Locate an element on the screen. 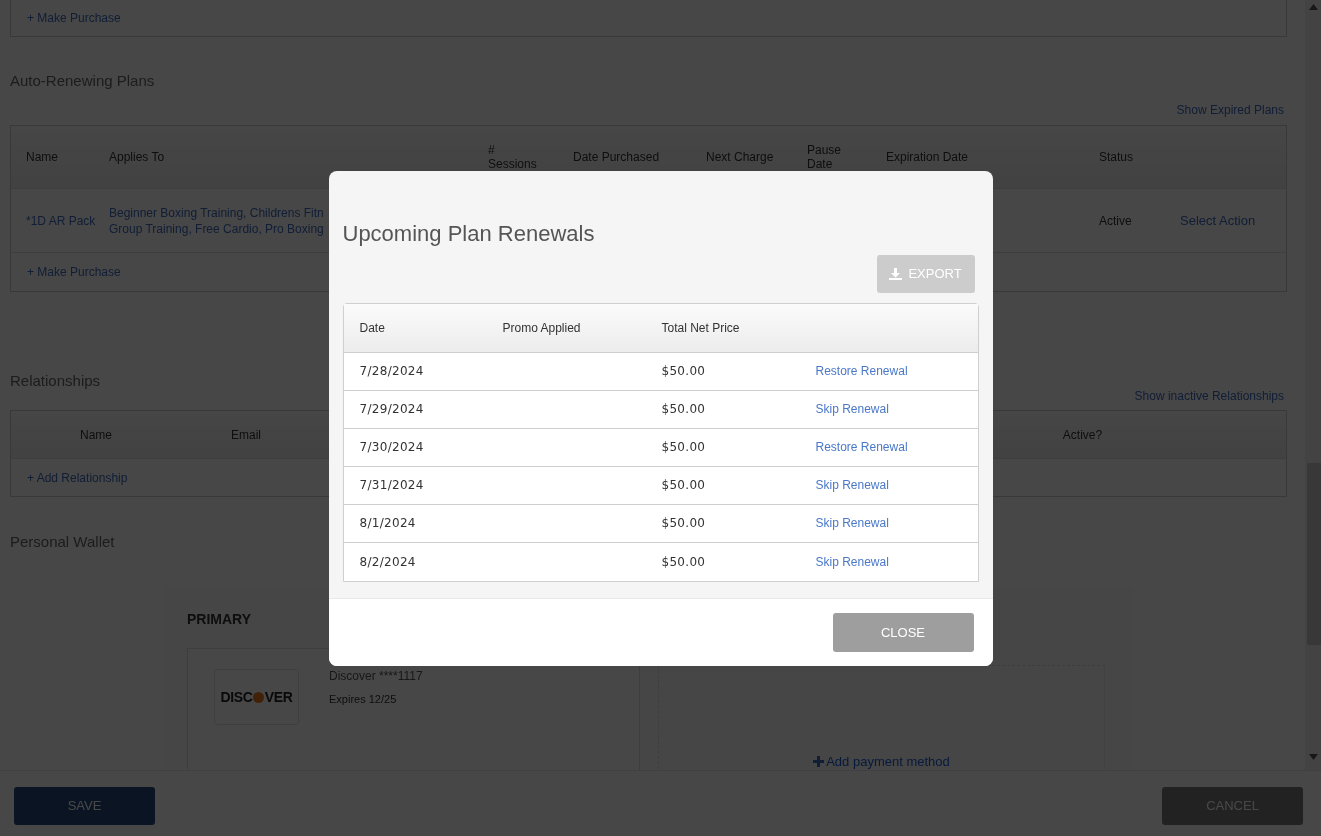 The width and height of the screenshot is (1321, 836). column-header: Total Net Price is located at coordinates (701, 327).